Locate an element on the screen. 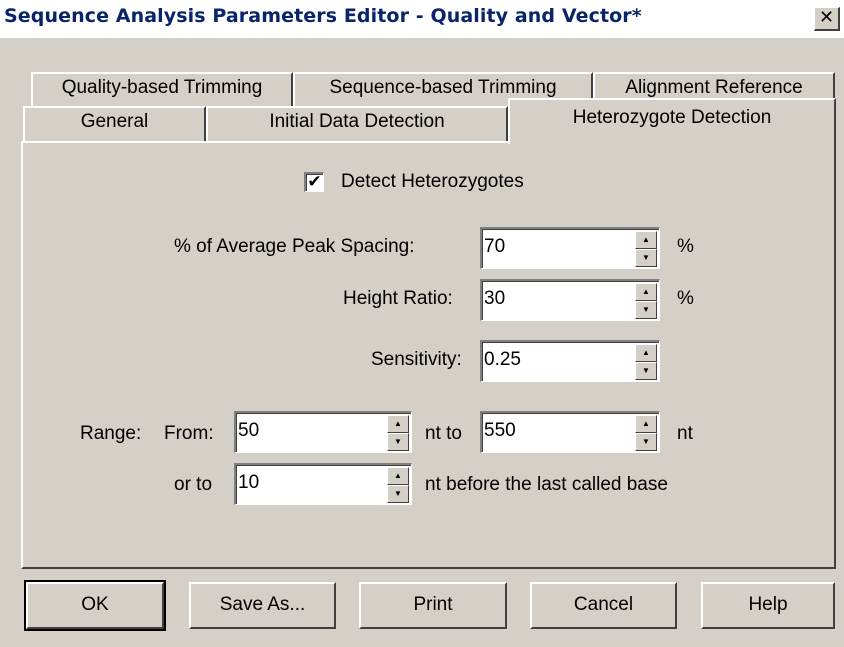 Image resolution: width=844 pixels, height=647 pixels. detect-heterozygotes-checkbox: ✔ is located at coordinates (314, 182).